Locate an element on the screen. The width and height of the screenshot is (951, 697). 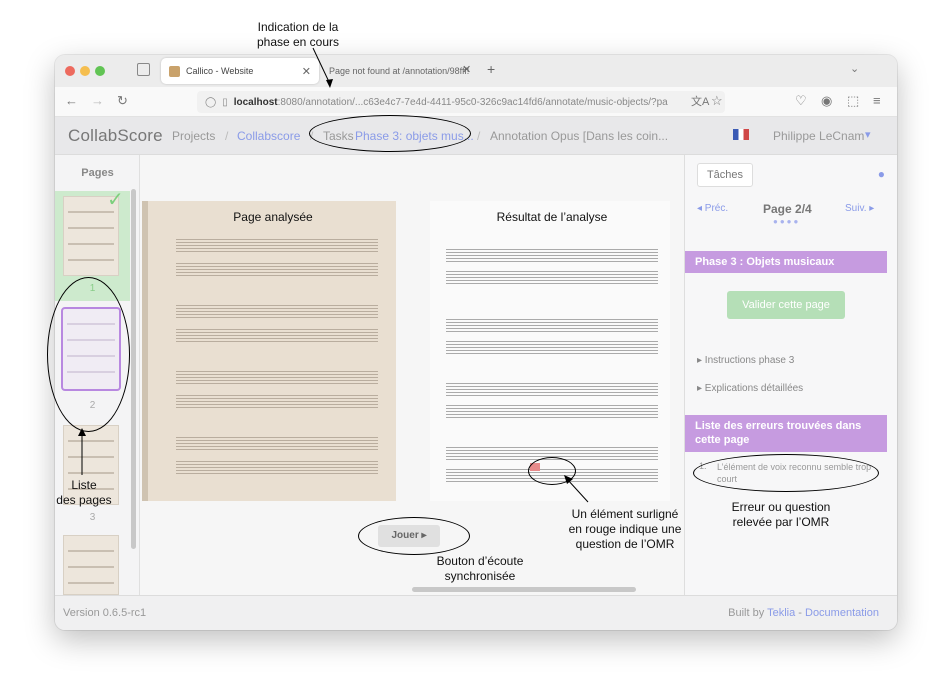
page-number: 3 is located at coordinates (92, 517).